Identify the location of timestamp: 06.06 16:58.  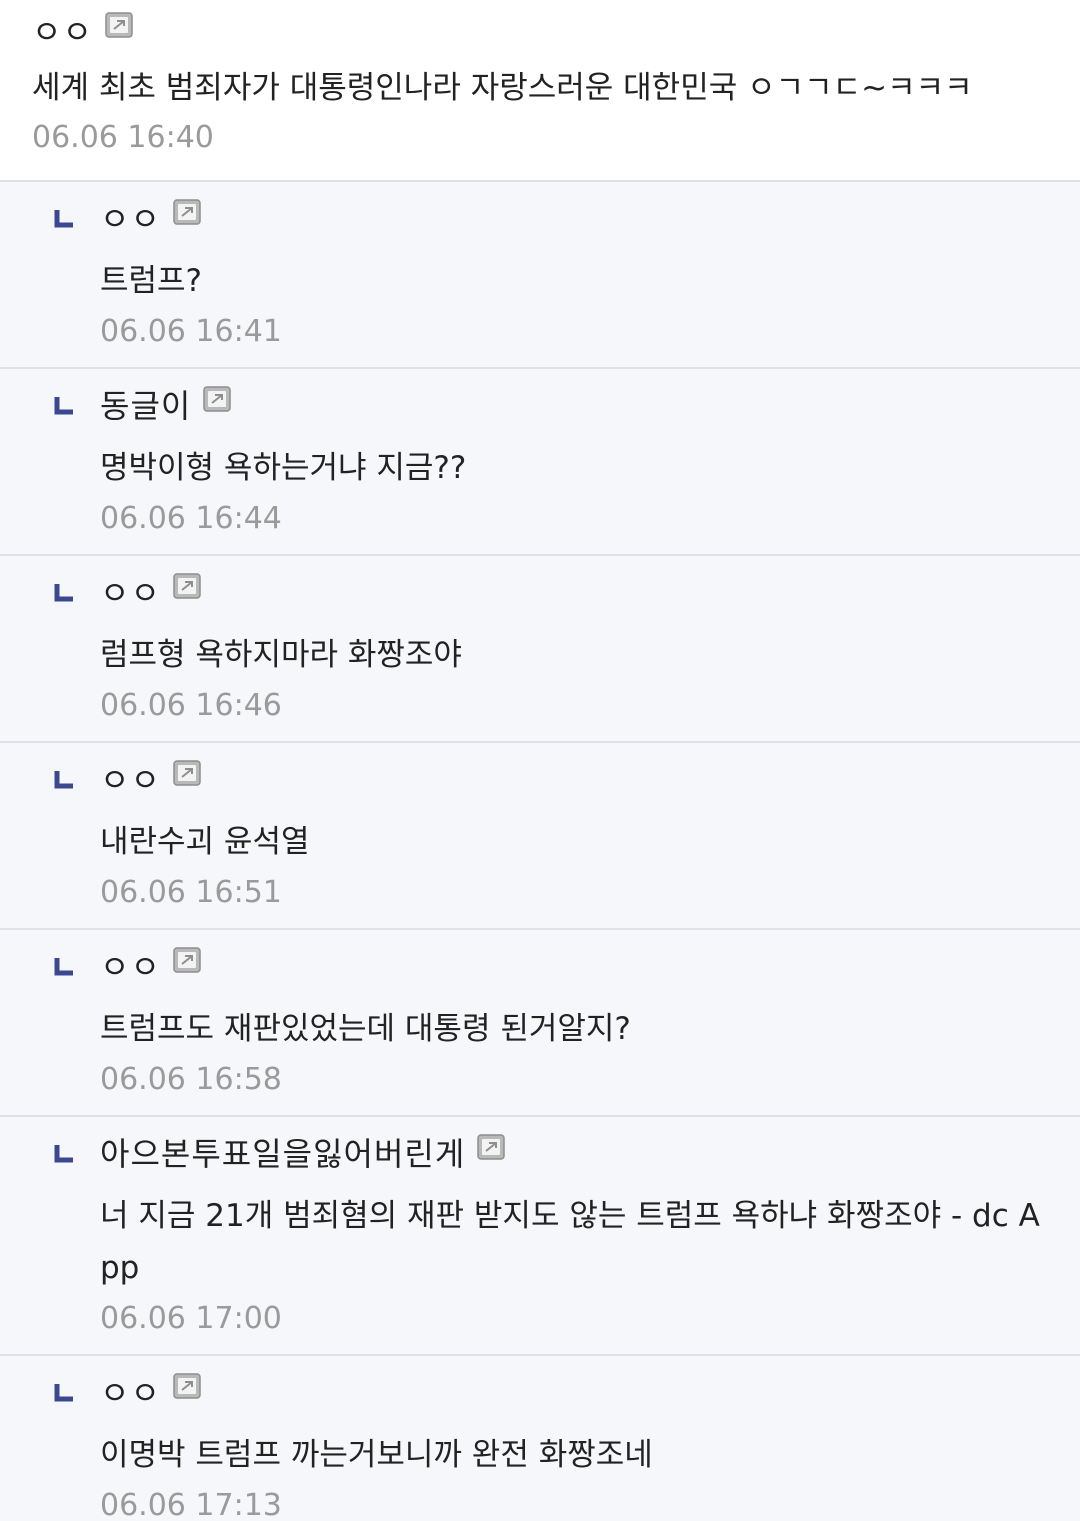
(191, 1079).